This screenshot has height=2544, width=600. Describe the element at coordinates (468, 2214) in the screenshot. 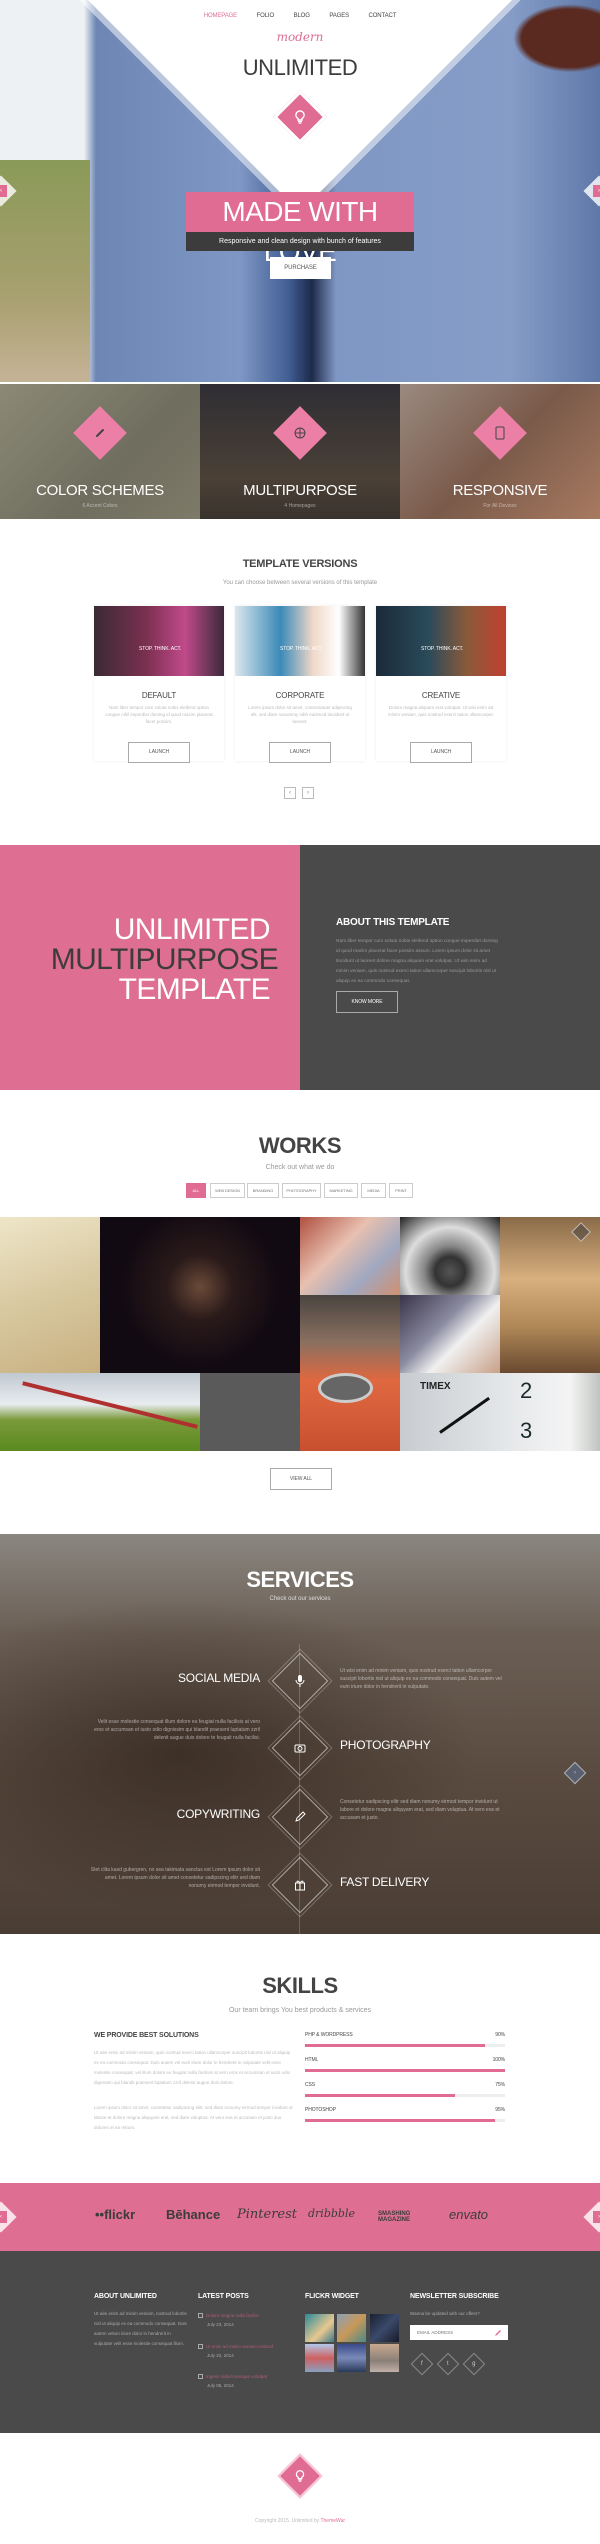

I see `client-logo-envato: envato` at that location.